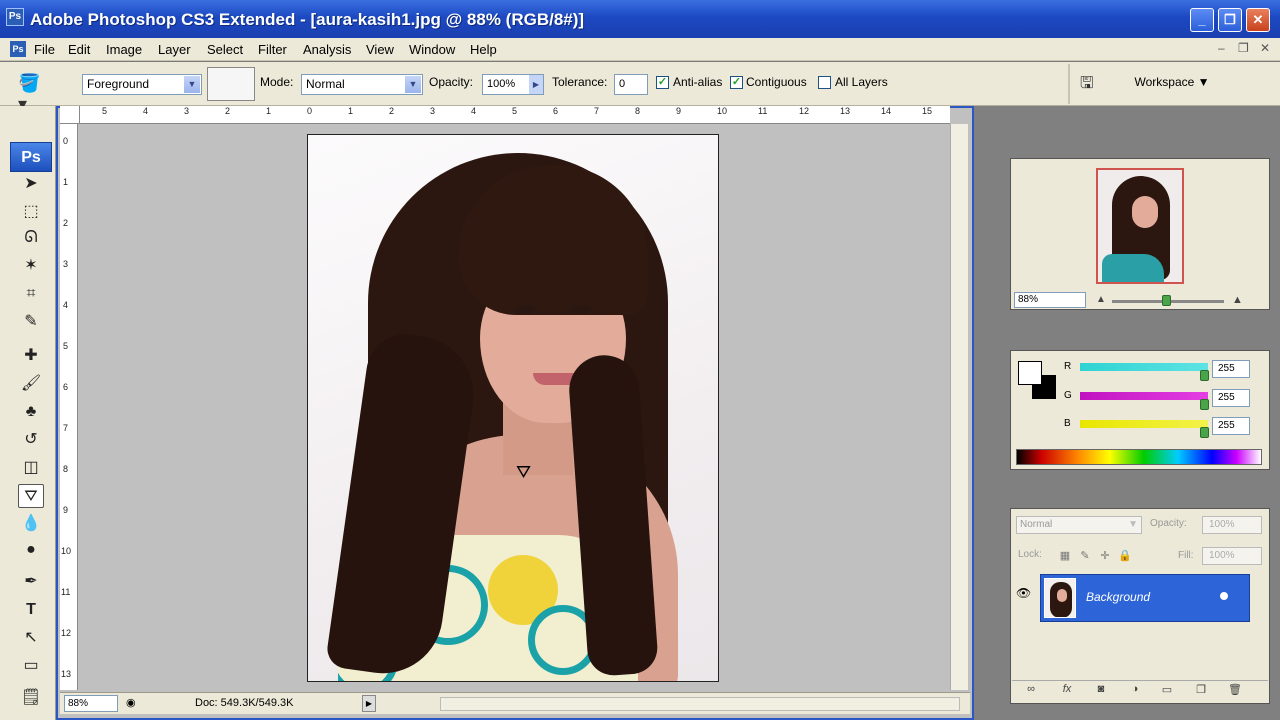 The image size is (1280, 720). What do you see at coordinates (1036, 524) in the screenshot?
I see `blend-mode-value: Normal` at bounding box center [1036, 524].